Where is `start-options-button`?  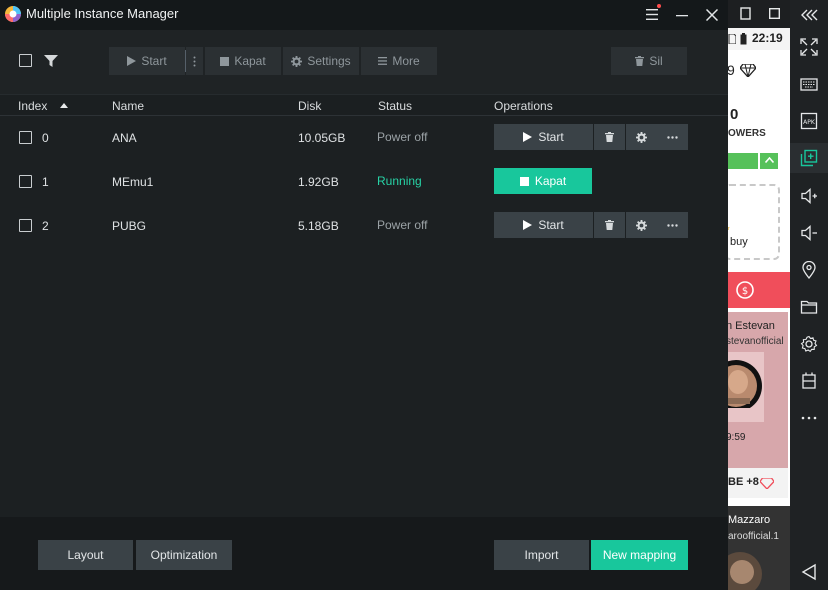
start-options-button is located at coordinates (194, 61).